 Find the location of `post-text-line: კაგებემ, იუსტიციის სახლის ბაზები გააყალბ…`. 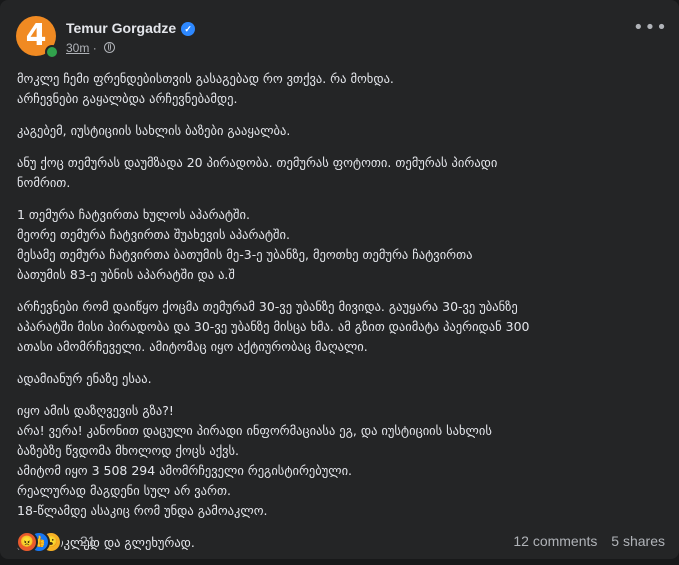

post-text-line: კაგებემ, იუსტიციის სახლის ბაზები გააყალბ… is located at coordinates (154, 130).